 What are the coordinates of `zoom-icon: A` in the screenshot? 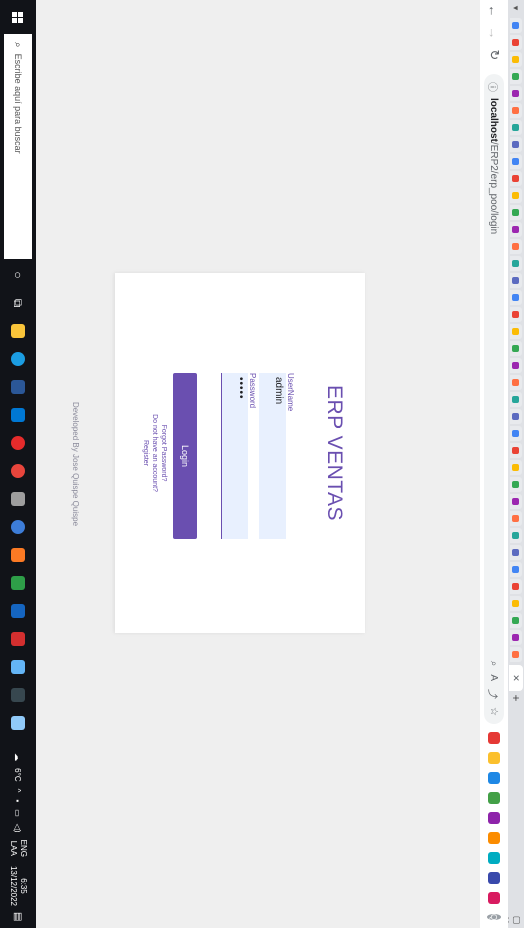 It's located at (494, 677).